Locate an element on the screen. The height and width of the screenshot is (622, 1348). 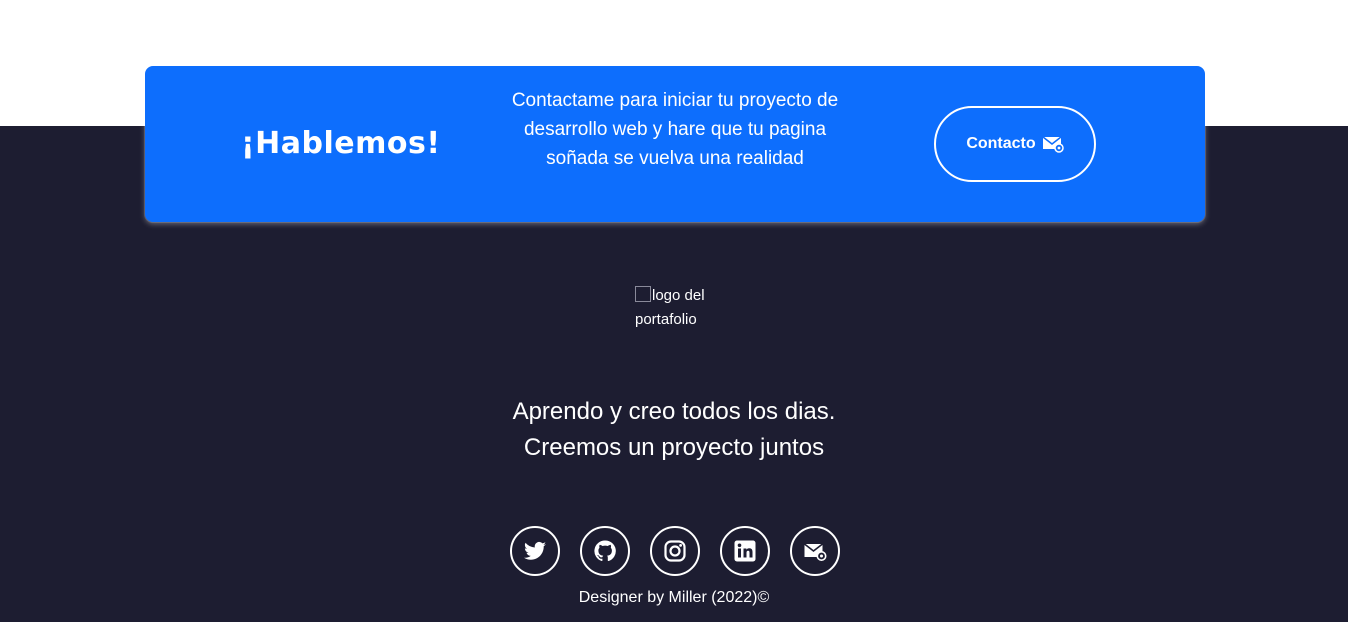
portfolio-logo: logo del portafolio is located at coordinates (685, 308).